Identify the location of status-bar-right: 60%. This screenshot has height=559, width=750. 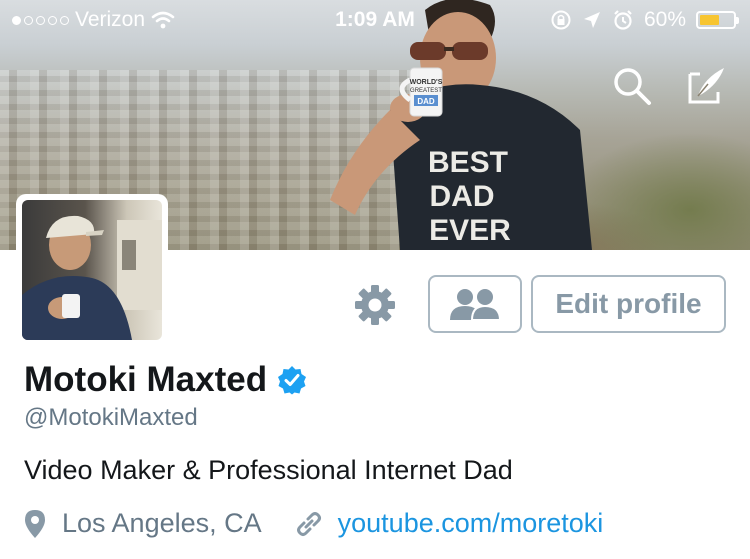
(644, 20).